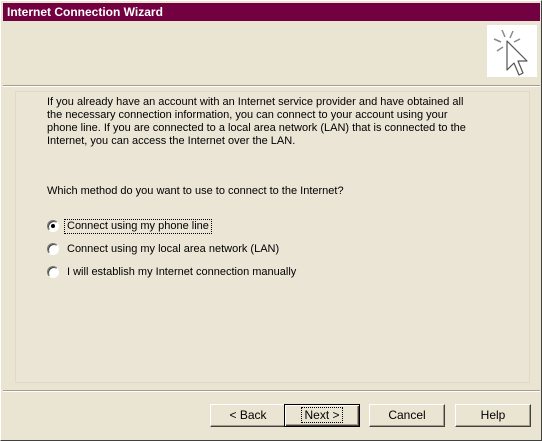  I want to click on help-button: Help, so click(493, 415).